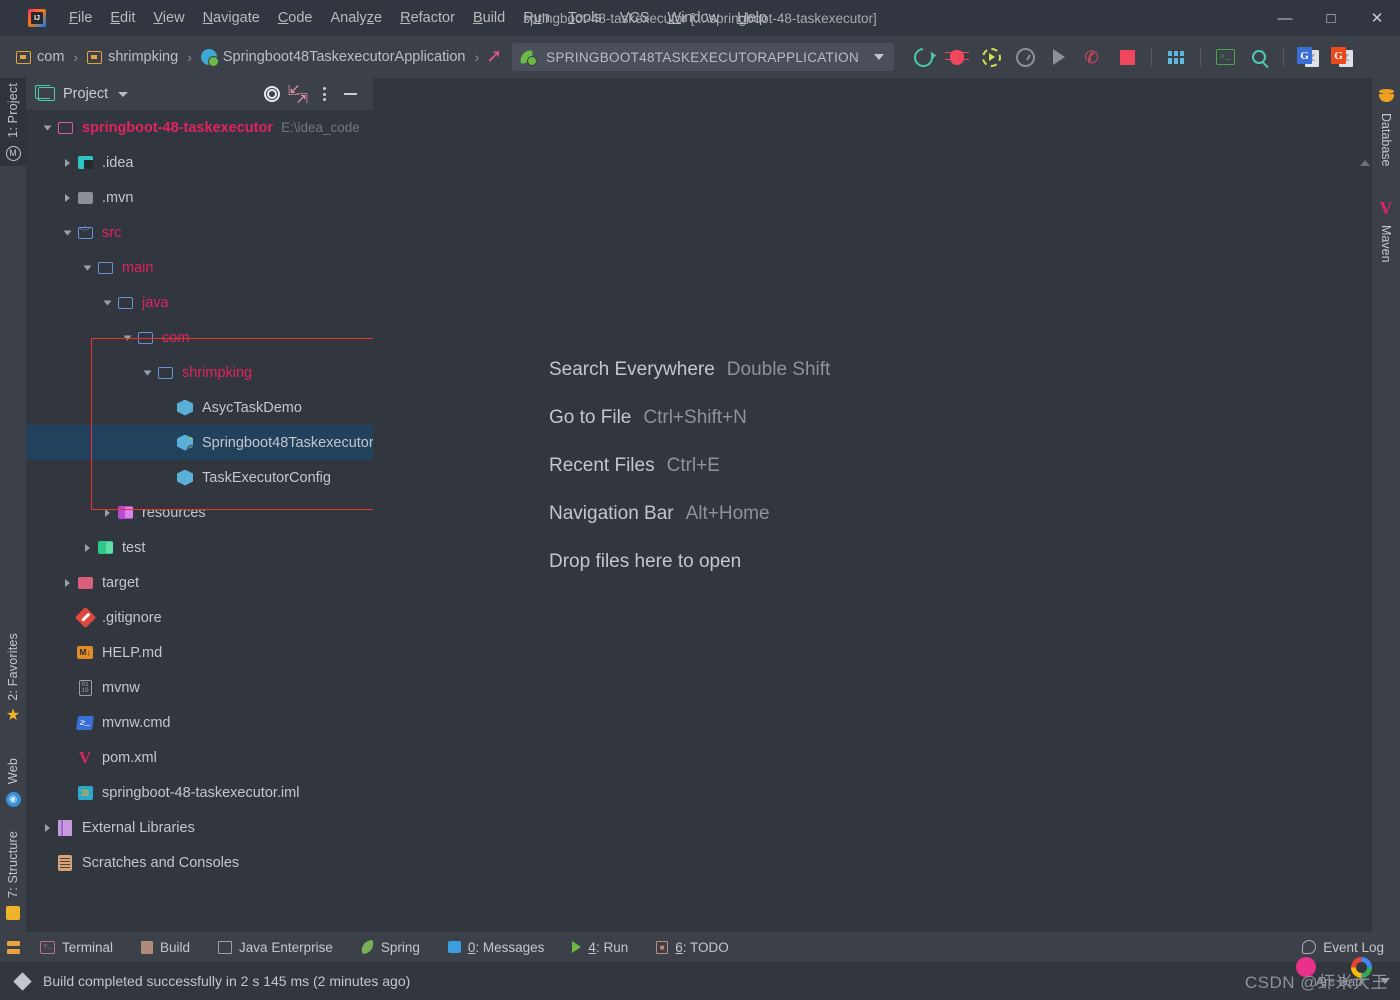 Image resolution: width=1400 pixels, height=1000 pixels. What do you see at coordinates (1200, 57) in the screenshot?
I see `toolbar-divider` at bounding box center [1200, 57].